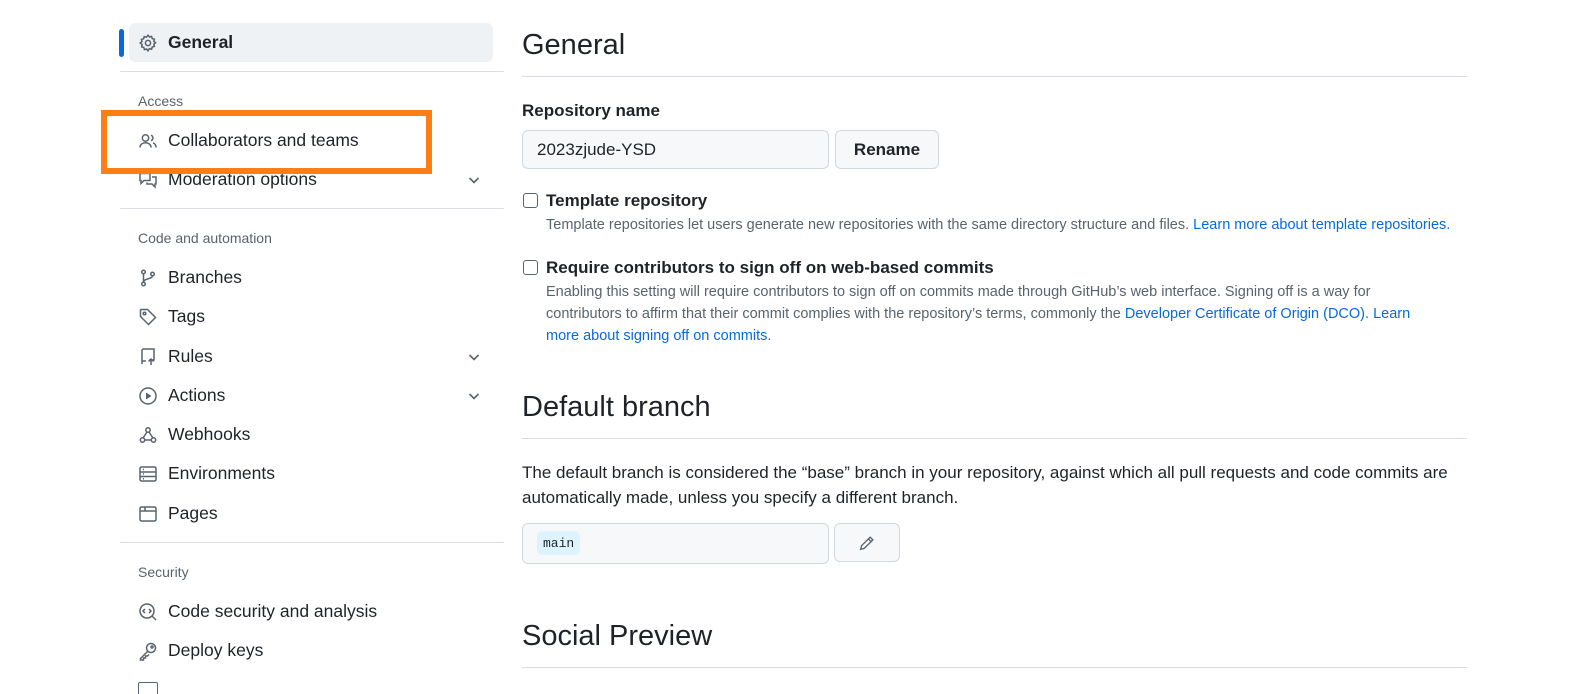  I want to click on sidebar-item-rules: Rules, so click(306, 356).